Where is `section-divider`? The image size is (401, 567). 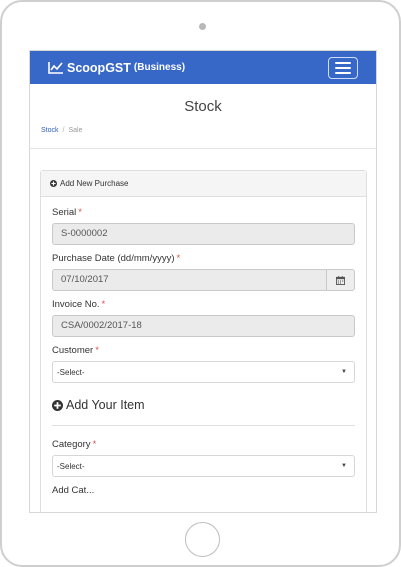 section-divider is located at coordinates (203, 425).